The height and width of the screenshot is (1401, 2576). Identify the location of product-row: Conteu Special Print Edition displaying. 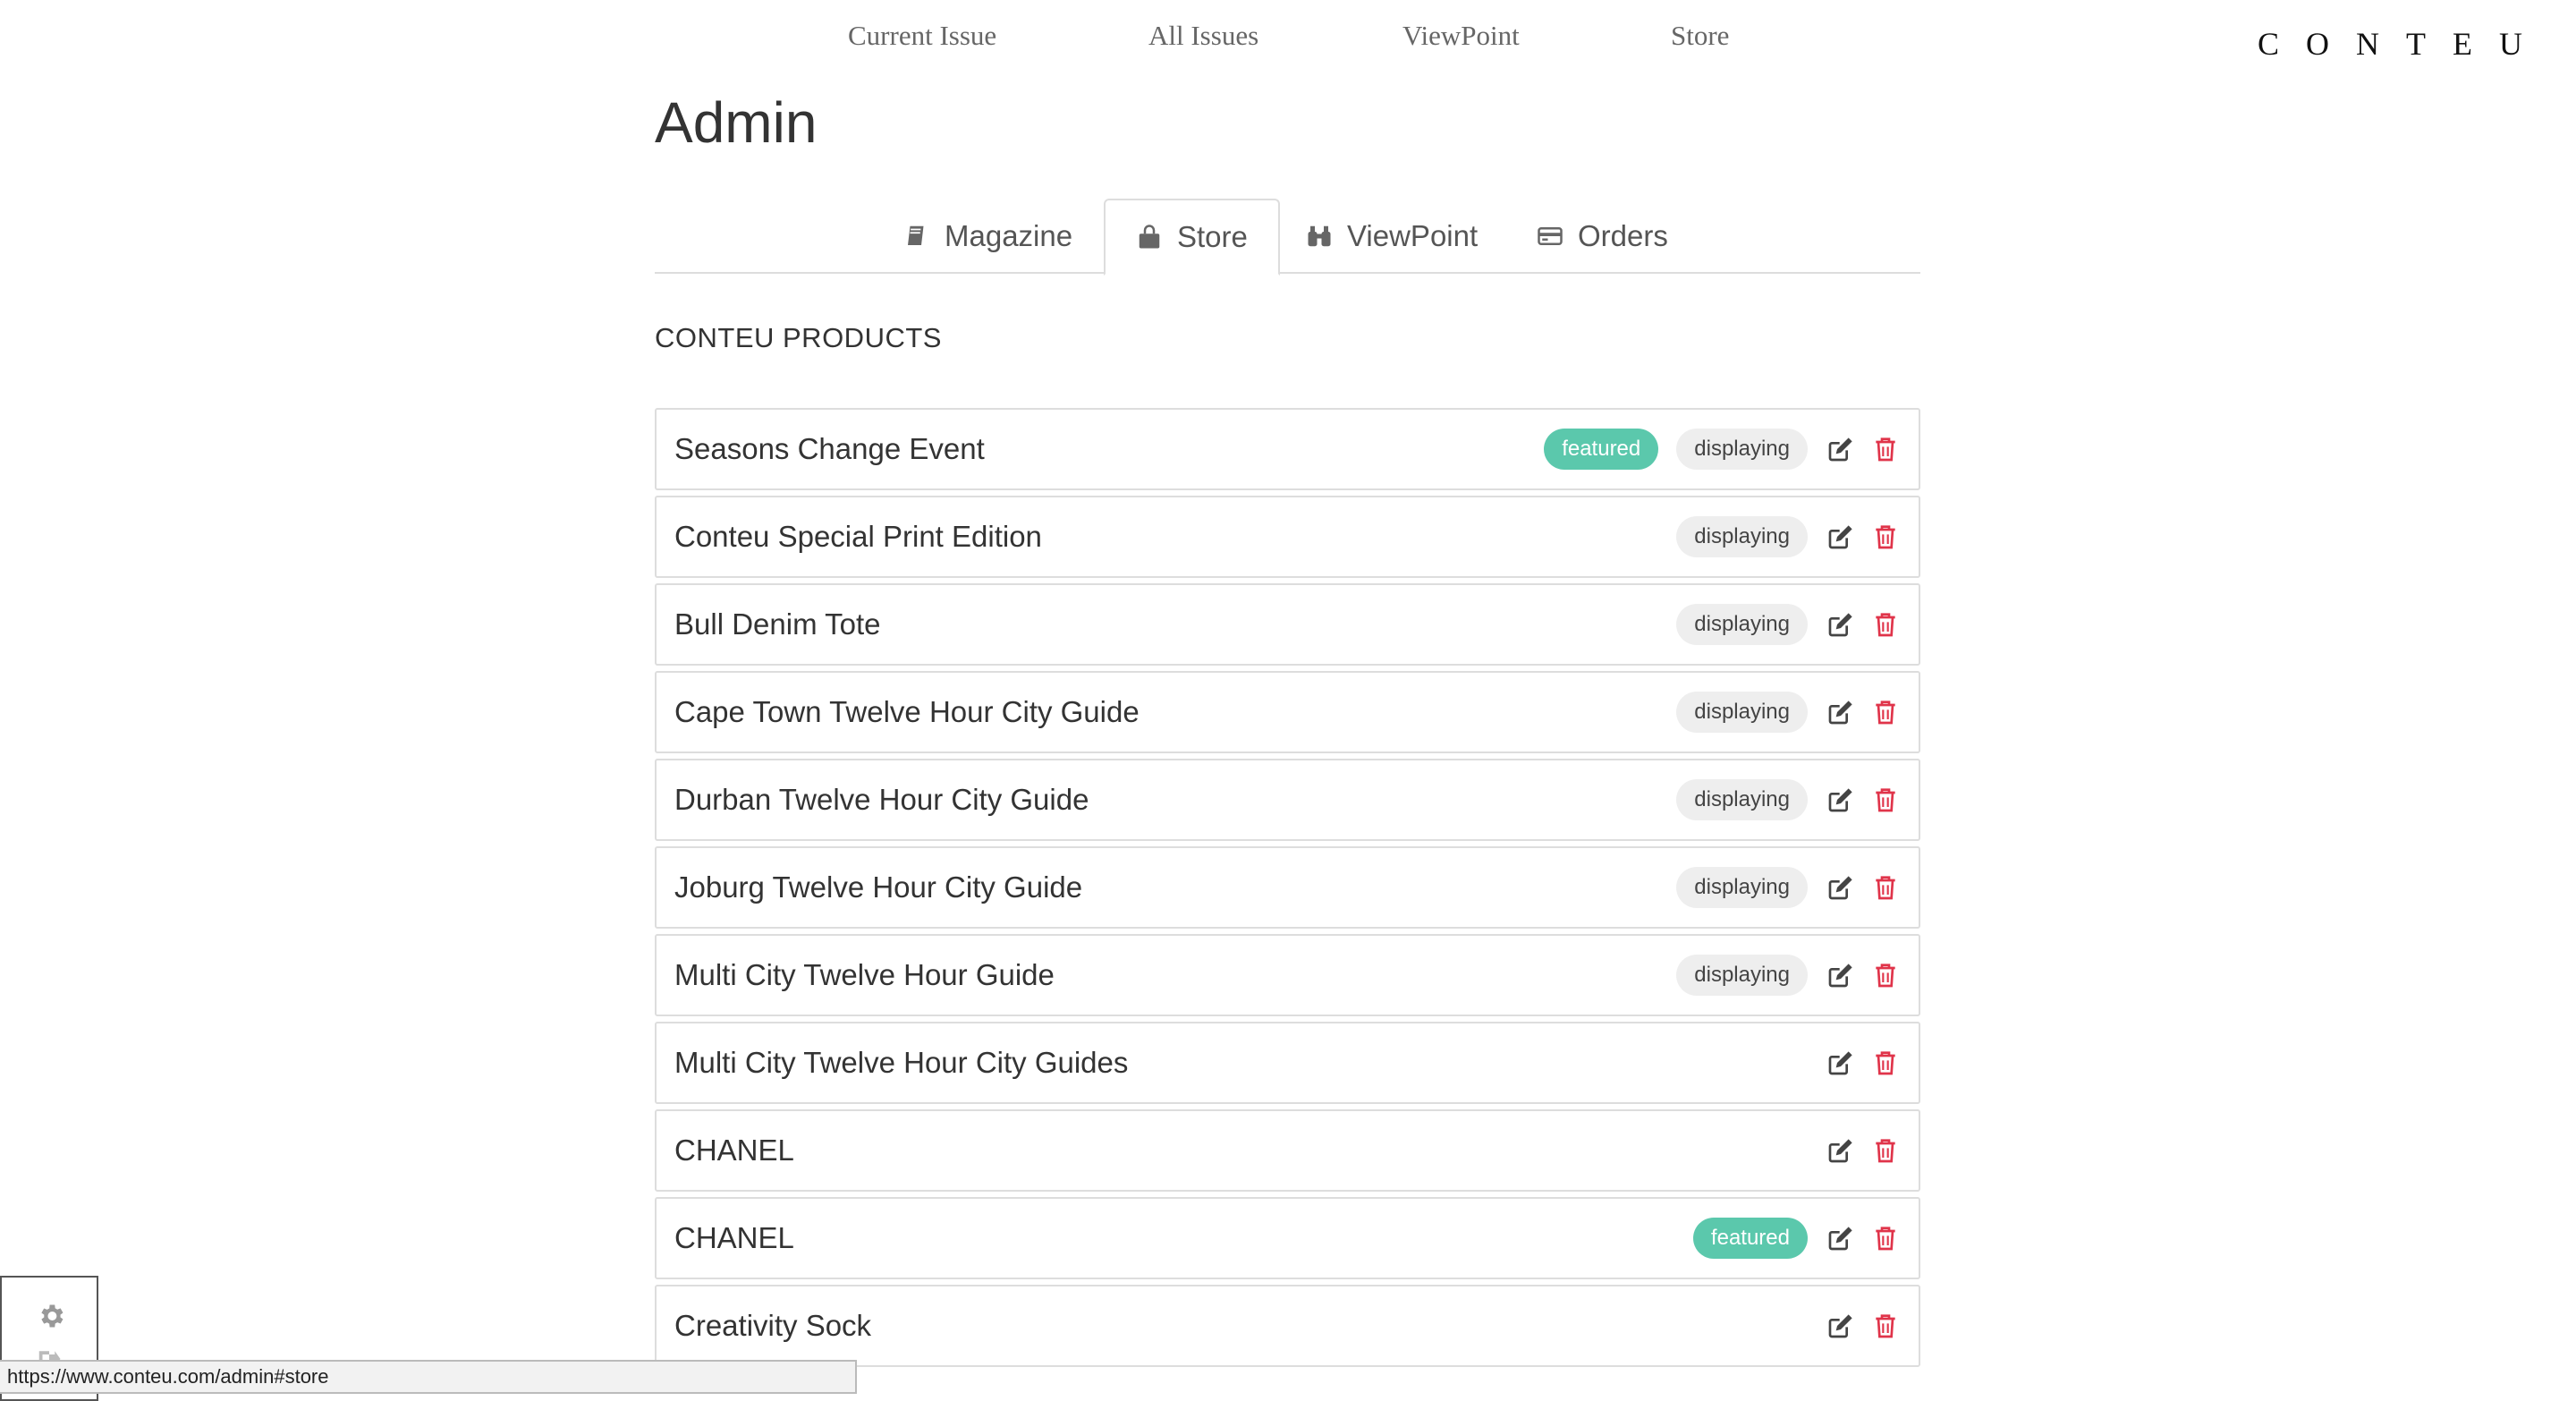
(1287, 537).